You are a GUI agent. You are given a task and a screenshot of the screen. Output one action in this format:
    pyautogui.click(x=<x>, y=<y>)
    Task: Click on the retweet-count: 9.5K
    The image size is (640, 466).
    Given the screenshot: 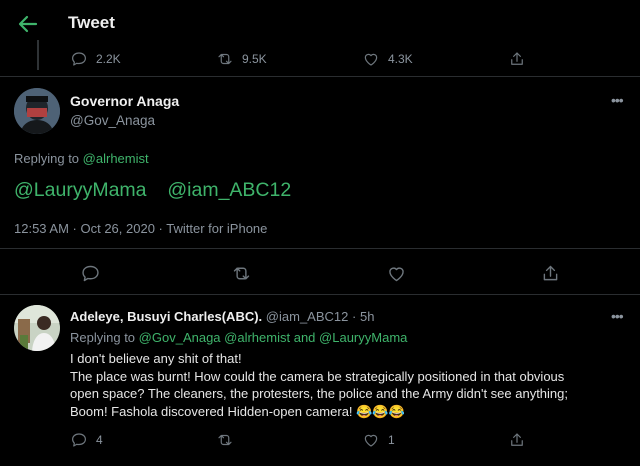 What is the action you would take?
    pyautogui.click(x=254, y=59)
    